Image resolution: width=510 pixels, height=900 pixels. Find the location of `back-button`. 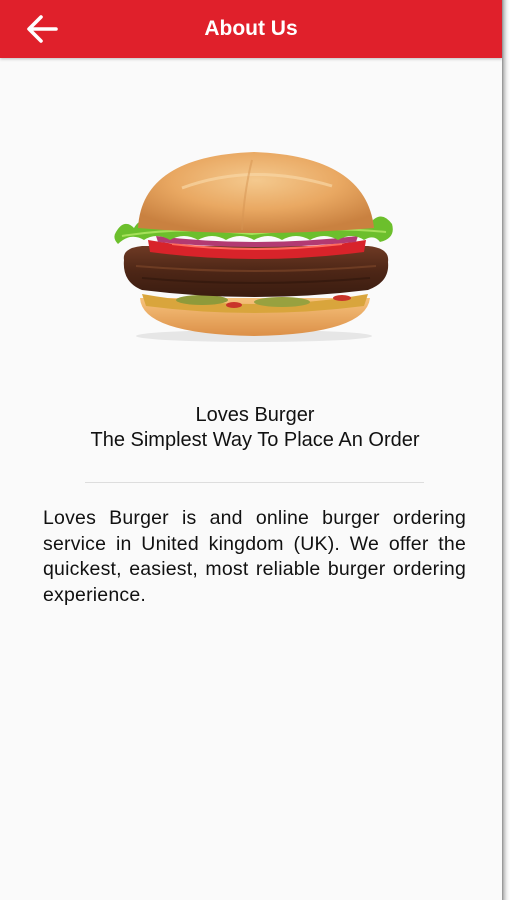

back-button is located at coordinates (42, 29).